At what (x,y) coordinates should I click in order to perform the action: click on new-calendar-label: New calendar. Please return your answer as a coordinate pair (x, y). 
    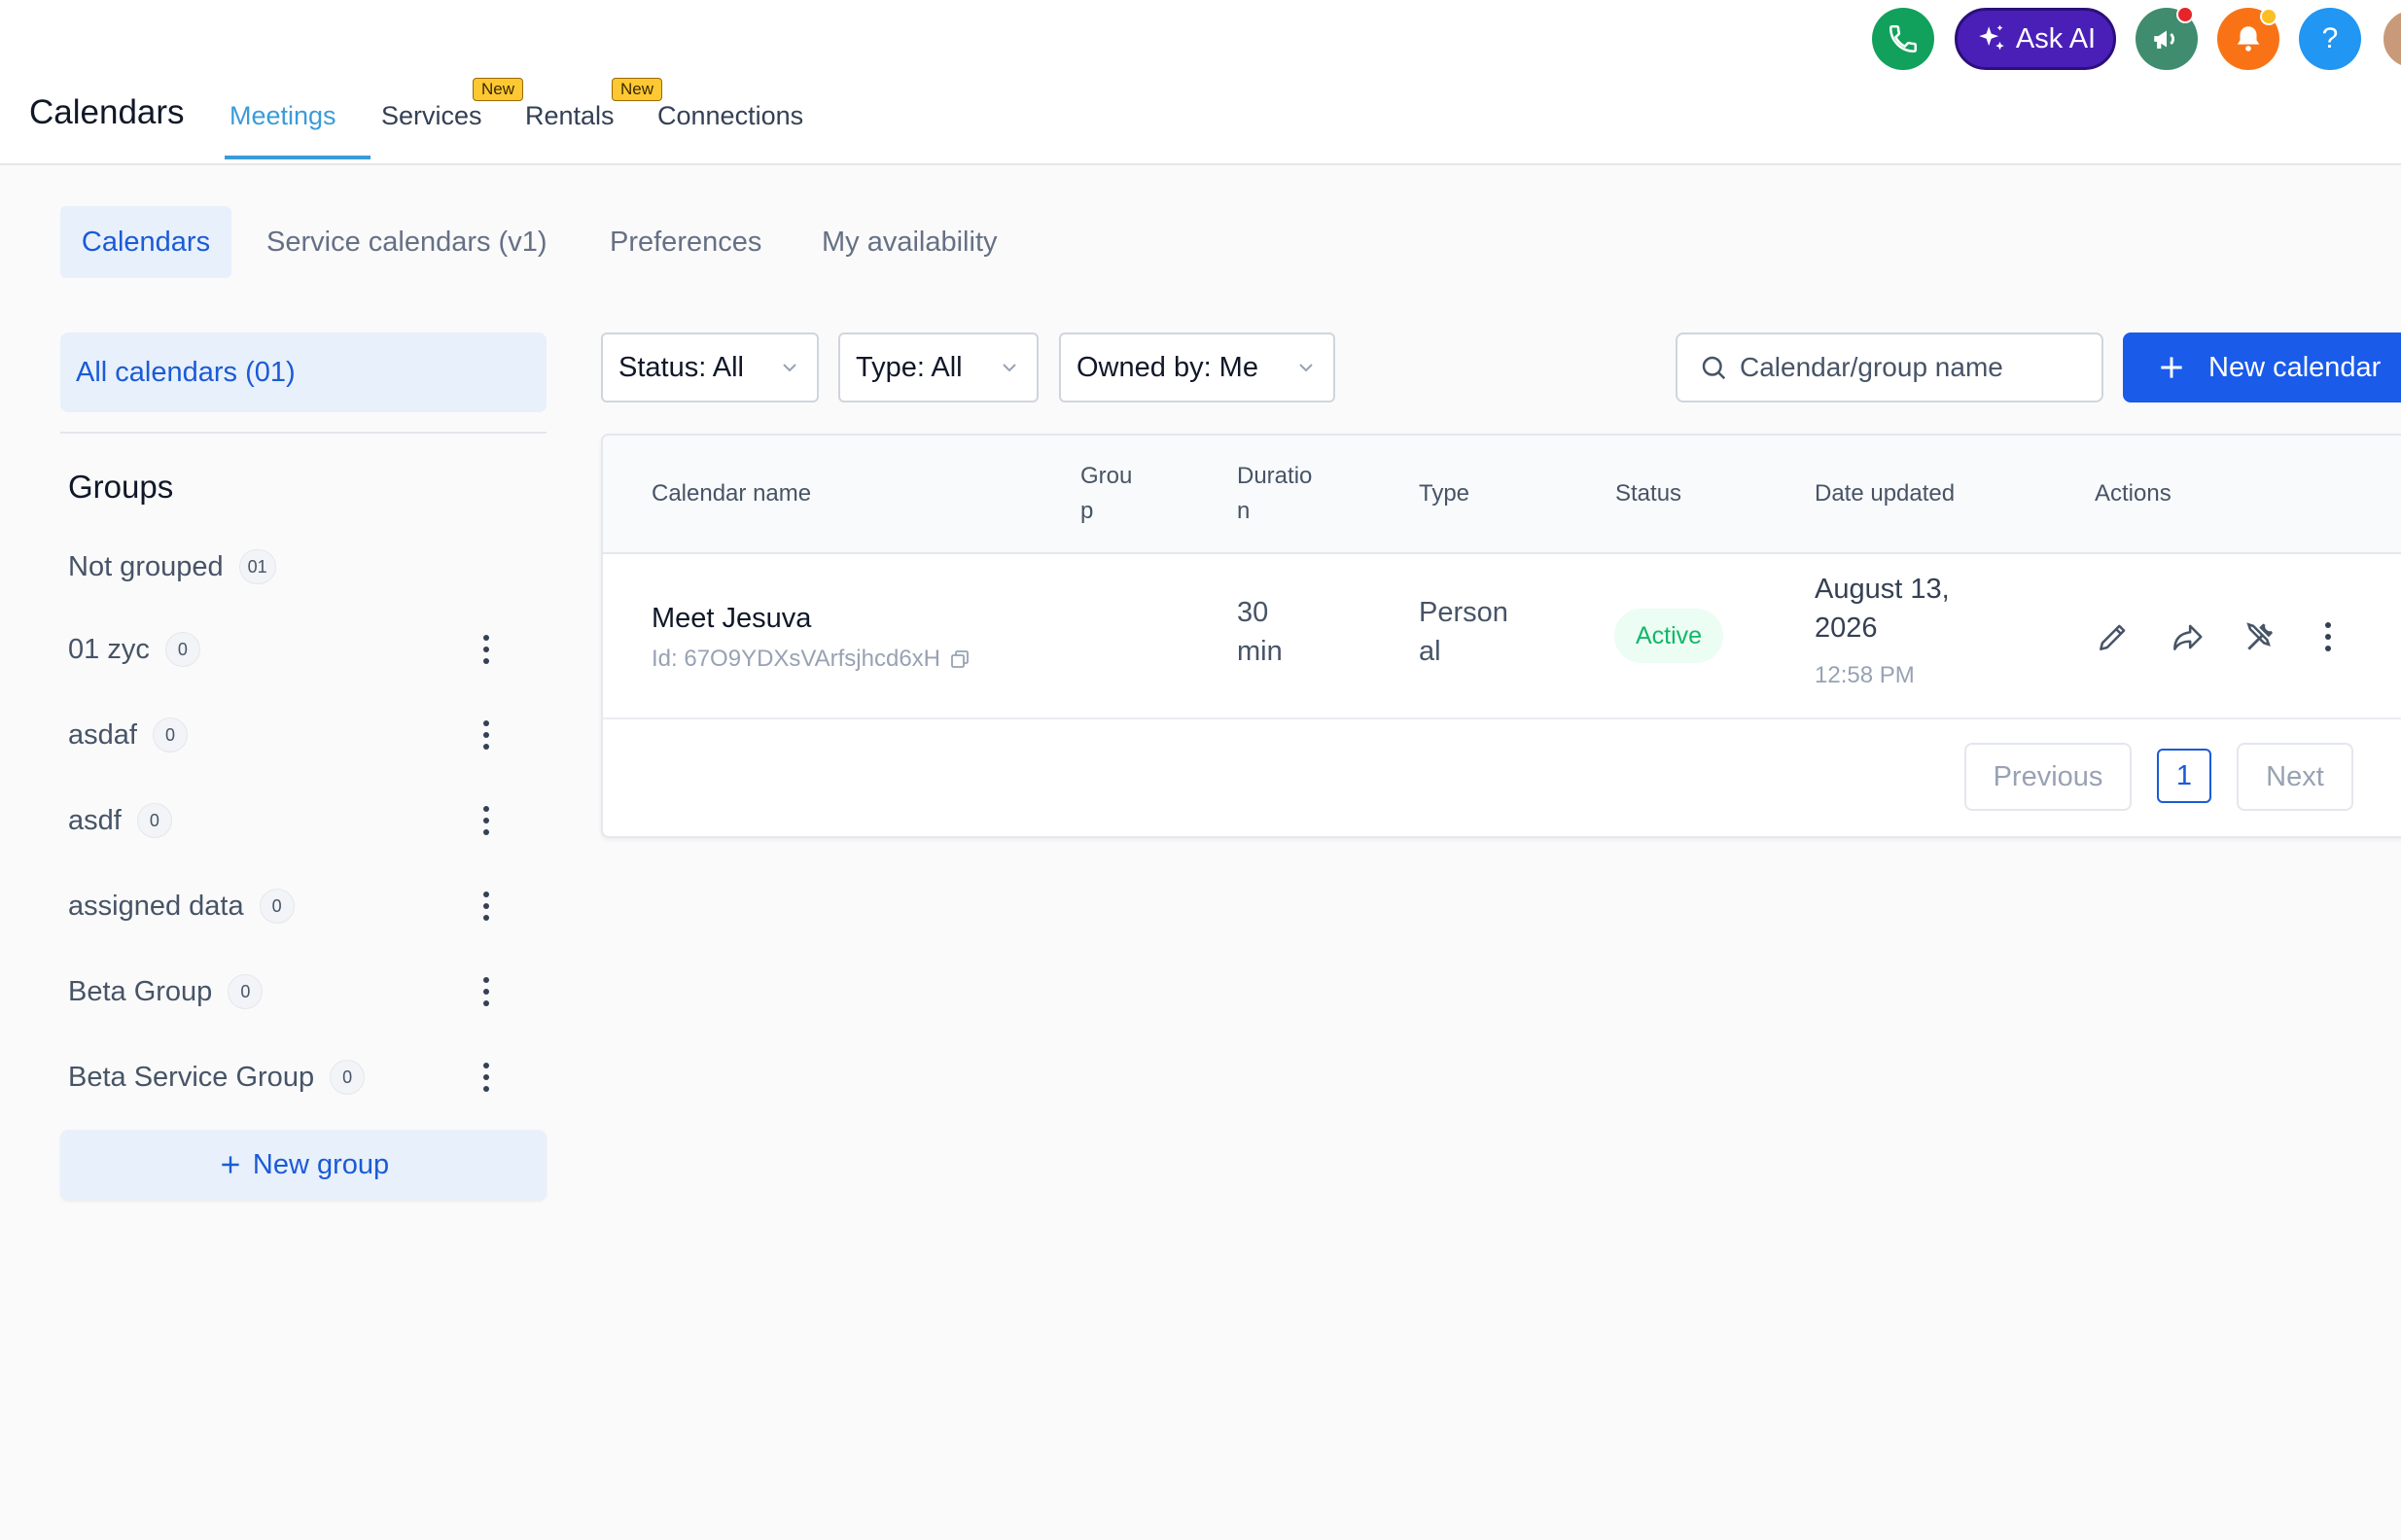
    Looking at the image, I should click on (2295, 367).